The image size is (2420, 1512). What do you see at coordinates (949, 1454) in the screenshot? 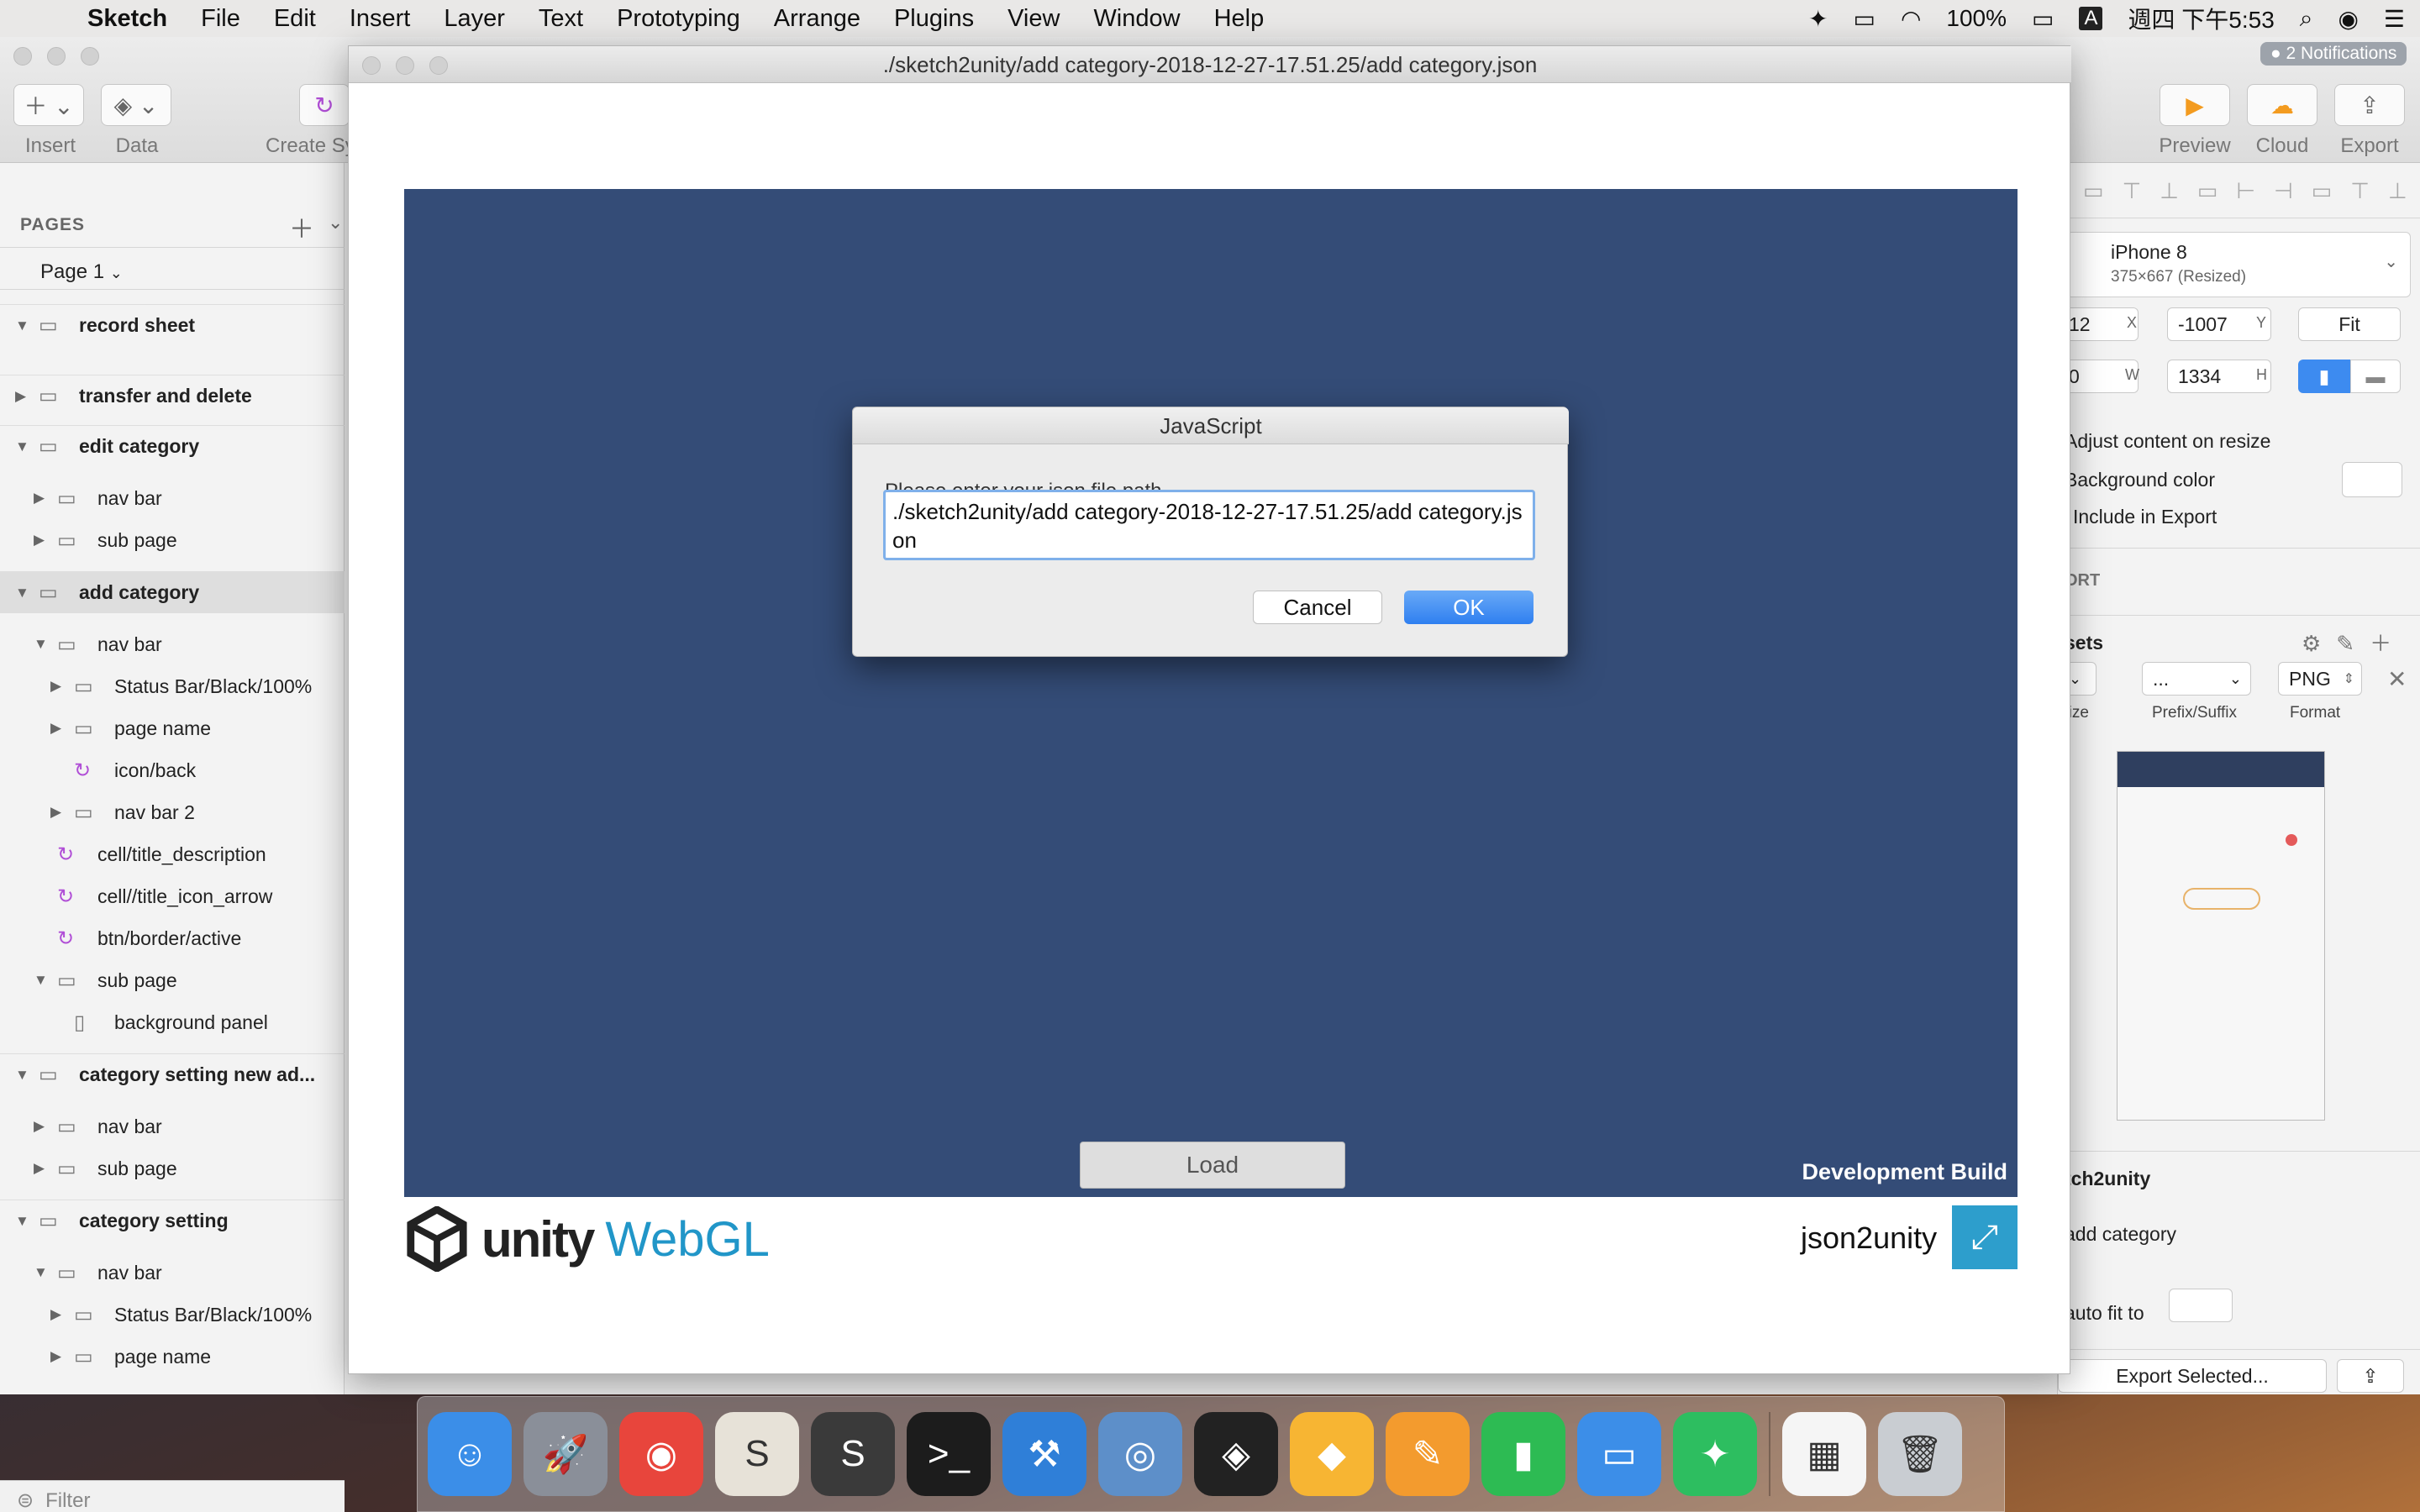
I see `terminal-dock-icon: >_` at bounding box center [949, 1454].